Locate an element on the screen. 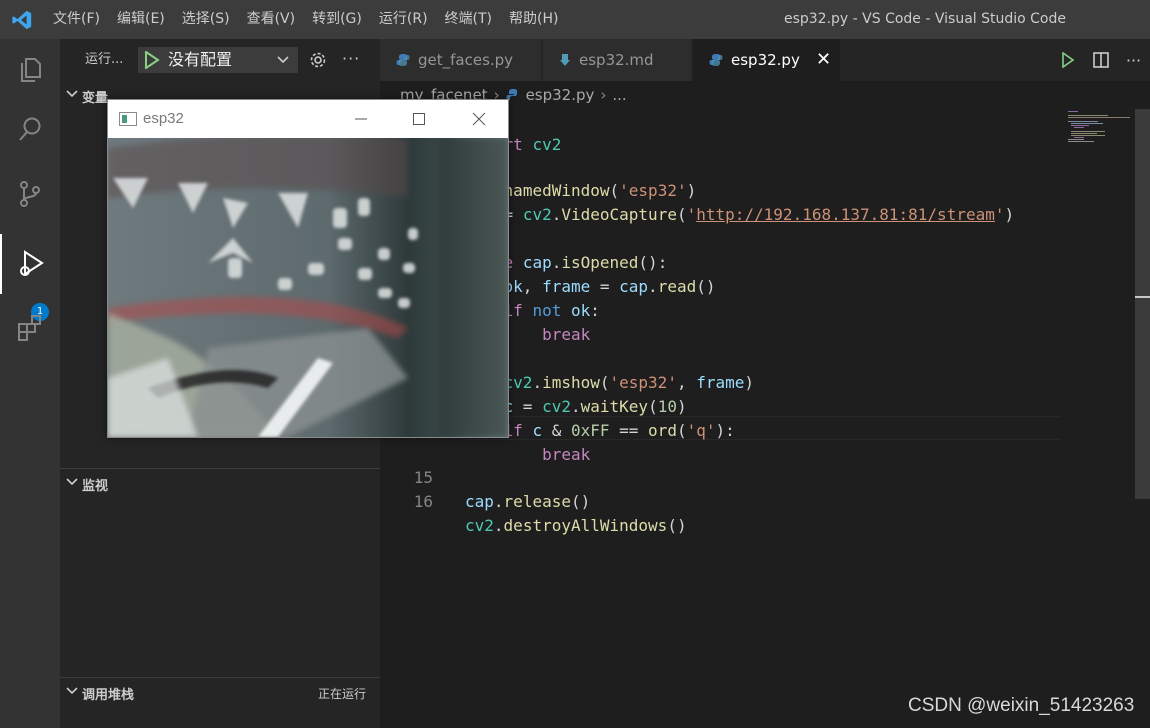  menu-edit: 编辑(E) is located at coordinates (140, 19).